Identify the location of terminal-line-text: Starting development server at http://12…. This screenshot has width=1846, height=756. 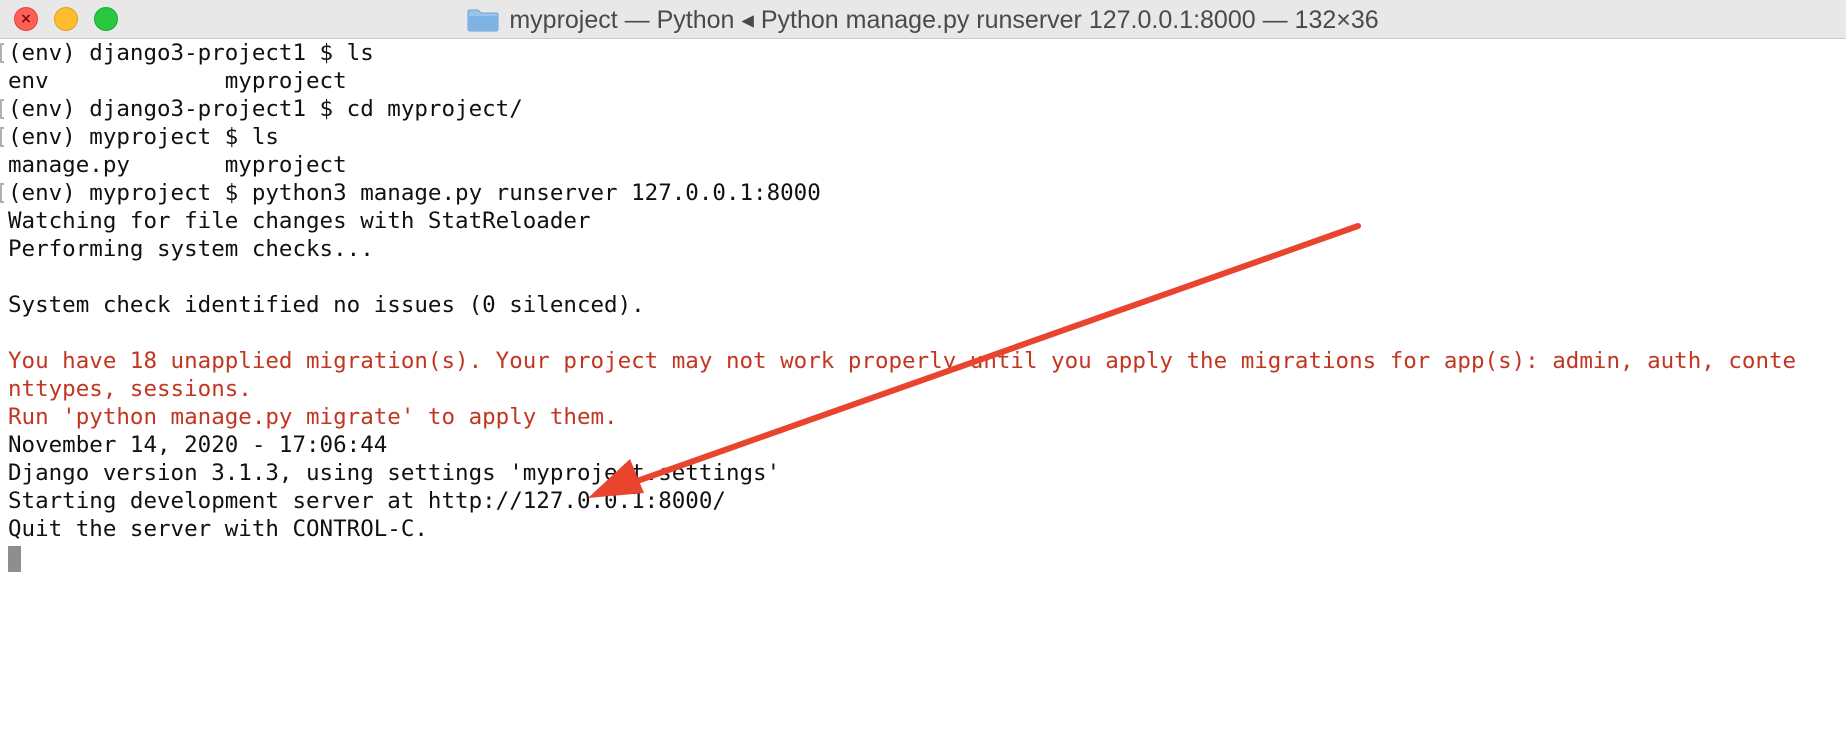
(367, 501).